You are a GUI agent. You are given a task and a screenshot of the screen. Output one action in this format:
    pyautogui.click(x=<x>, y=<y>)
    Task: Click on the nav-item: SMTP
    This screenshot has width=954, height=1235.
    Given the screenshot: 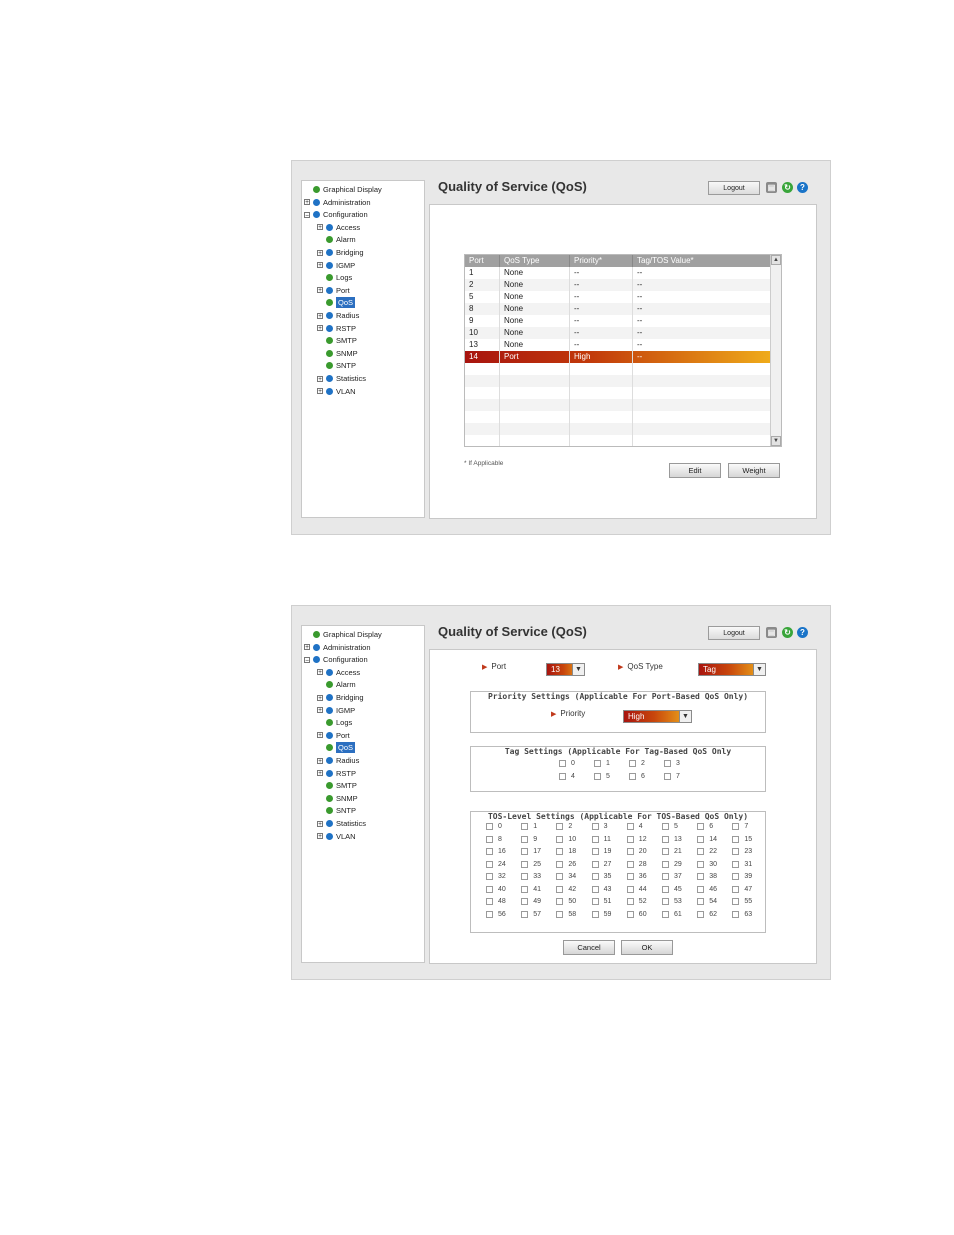 What is the action you would take?
    pyautogui.click(x=337, y=785)
    